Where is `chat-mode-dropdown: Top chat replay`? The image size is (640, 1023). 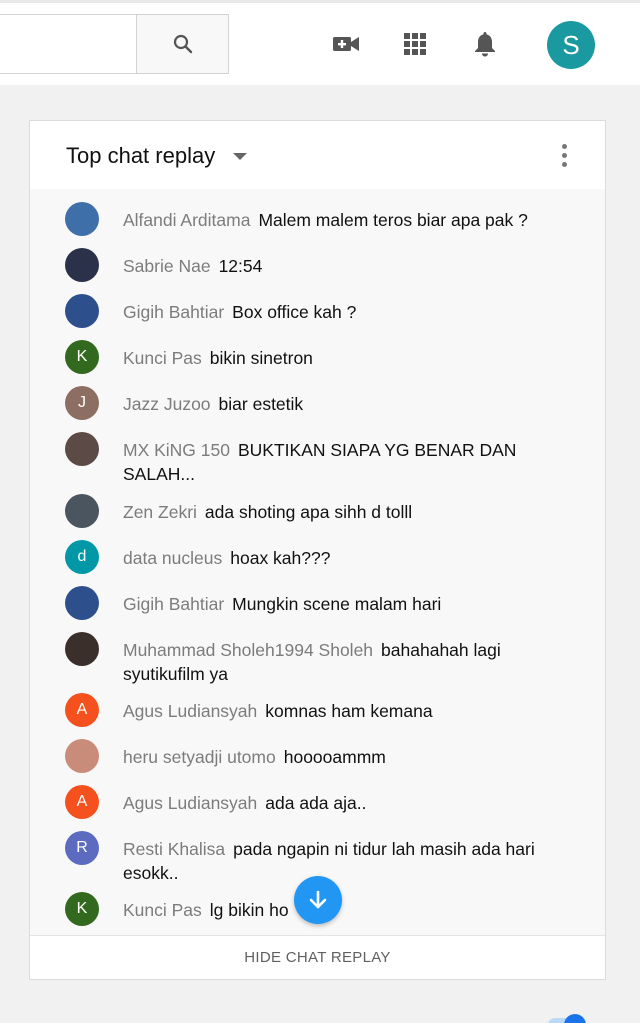
chat-mode-dropdown: Top chat replay is located at coordinates (150, 155).